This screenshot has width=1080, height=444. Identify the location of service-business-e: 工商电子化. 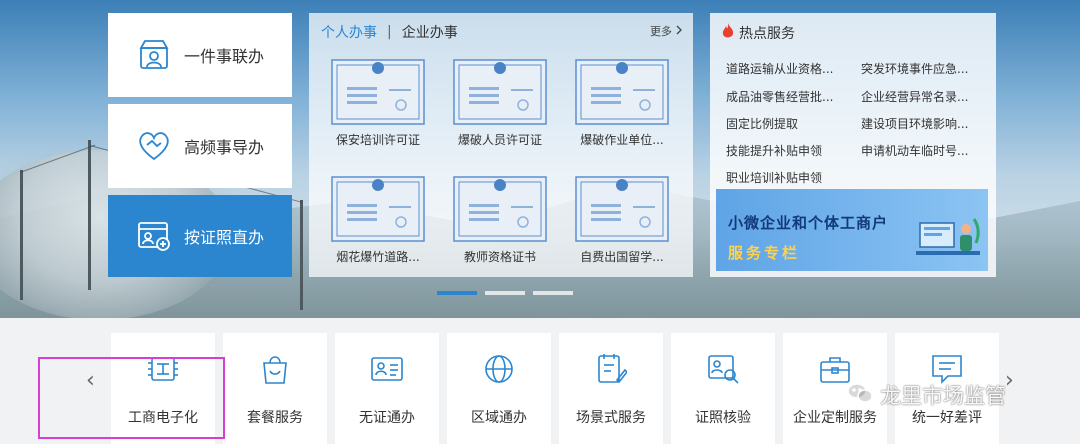
(163, 388).